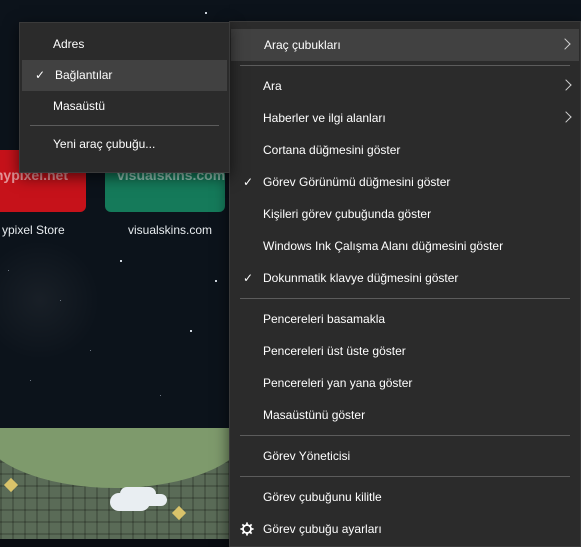 Image resolution: width=581 pixels, height=547 pixels. Describe the element at coordinates (405, 529) in the screenshot. I see `menu-item-gorev-cubugu-ayarlari: Görev çubuğu ayarları` at that location.